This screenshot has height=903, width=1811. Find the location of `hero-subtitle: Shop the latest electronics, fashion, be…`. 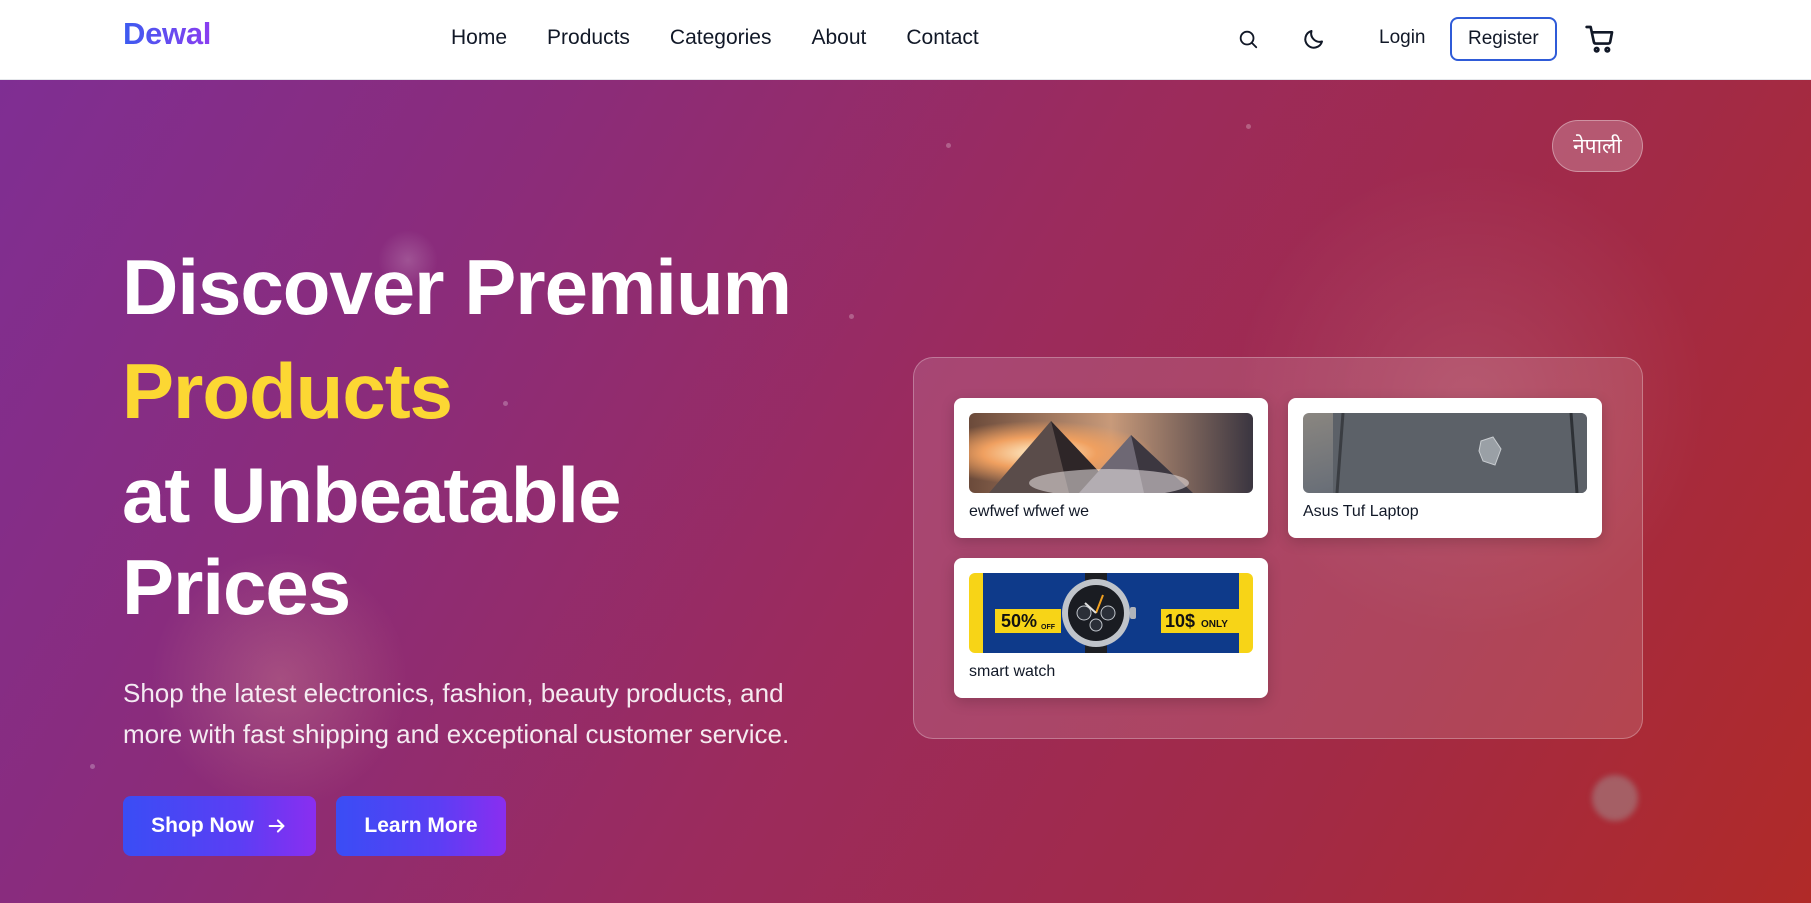

hero-subtitle: Shop the latest electronics, fashion, be… is located at coordinates (456, 713).